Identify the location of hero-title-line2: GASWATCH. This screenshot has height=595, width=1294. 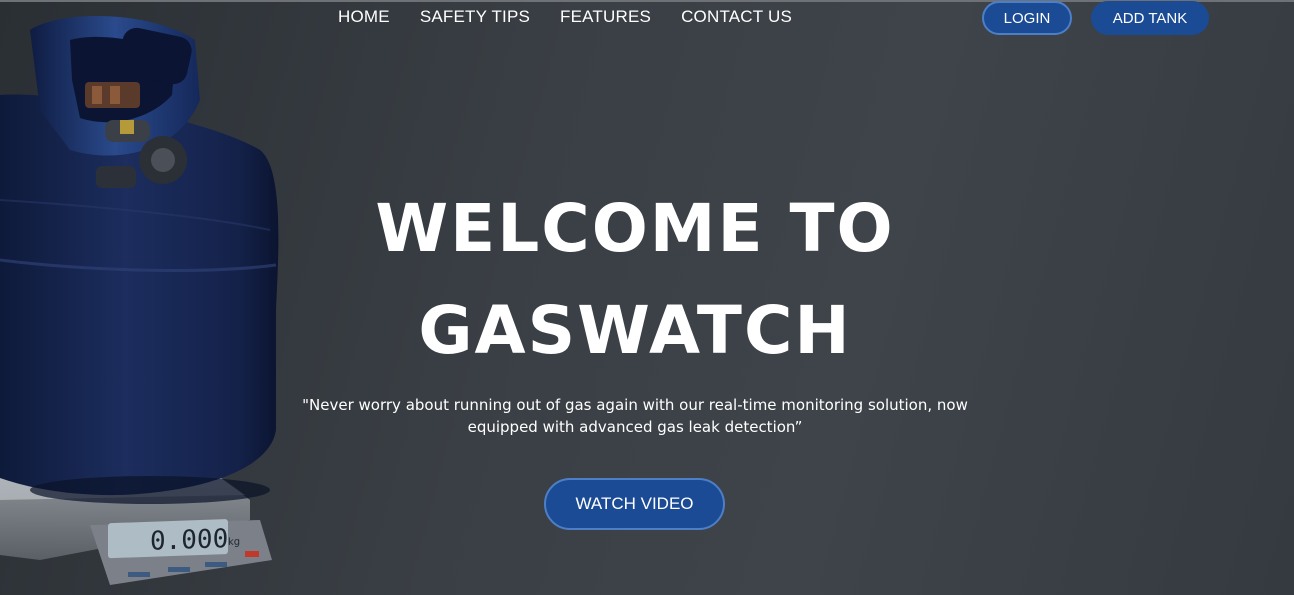
(635, 330).